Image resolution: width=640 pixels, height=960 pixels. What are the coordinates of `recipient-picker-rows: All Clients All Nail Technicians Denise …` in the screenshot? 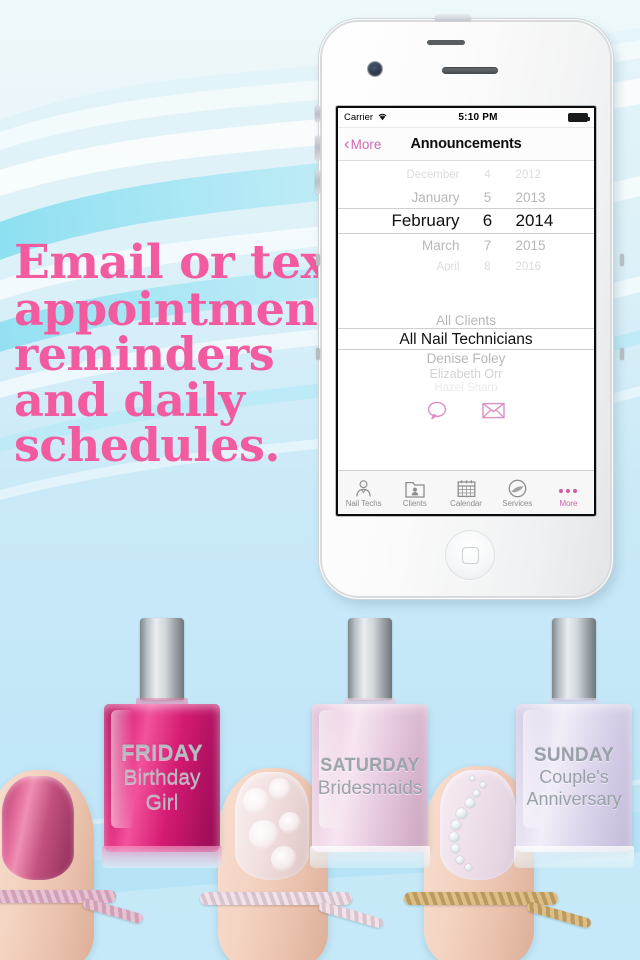 It's located at (466, 351).